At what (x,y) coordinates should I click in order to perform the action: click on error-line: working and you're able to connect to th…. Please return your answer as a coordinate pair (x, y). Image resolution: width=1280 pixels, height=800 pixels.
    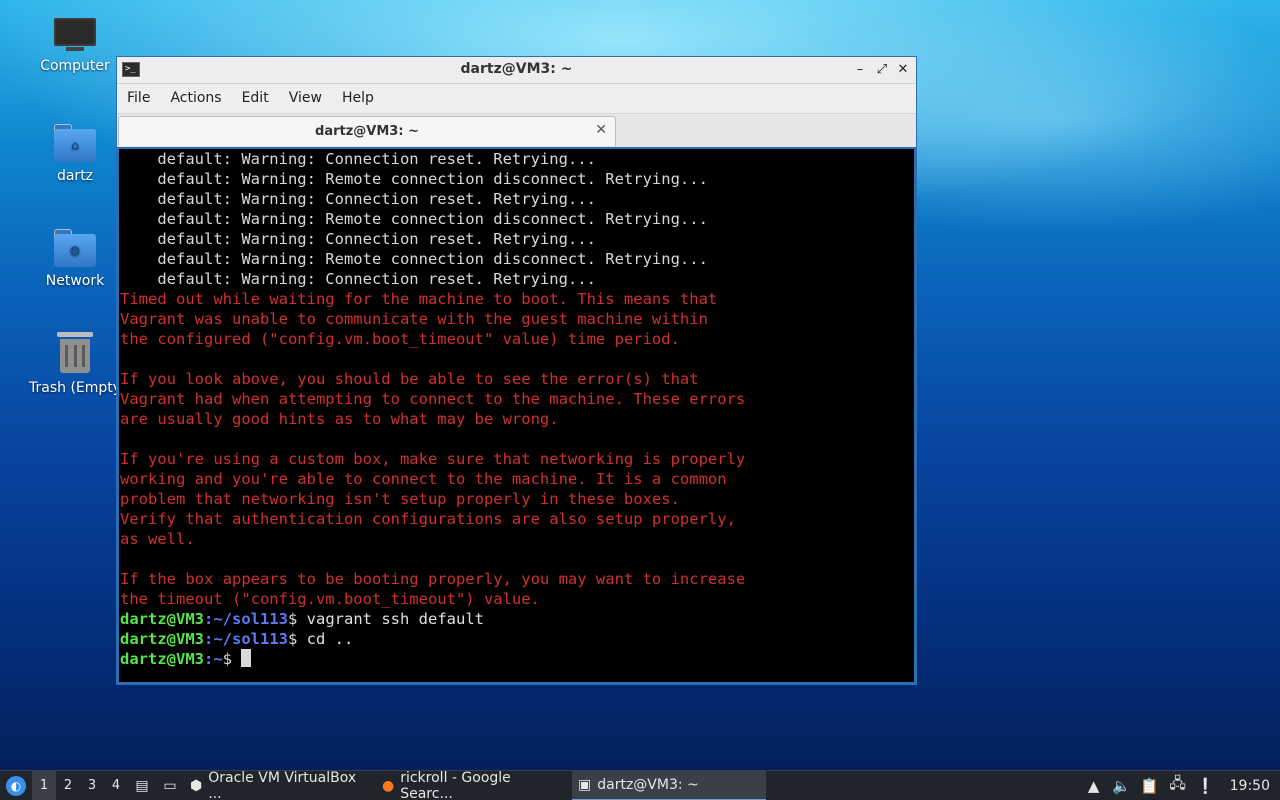
    Looking at the image, I should click on (423, 479).